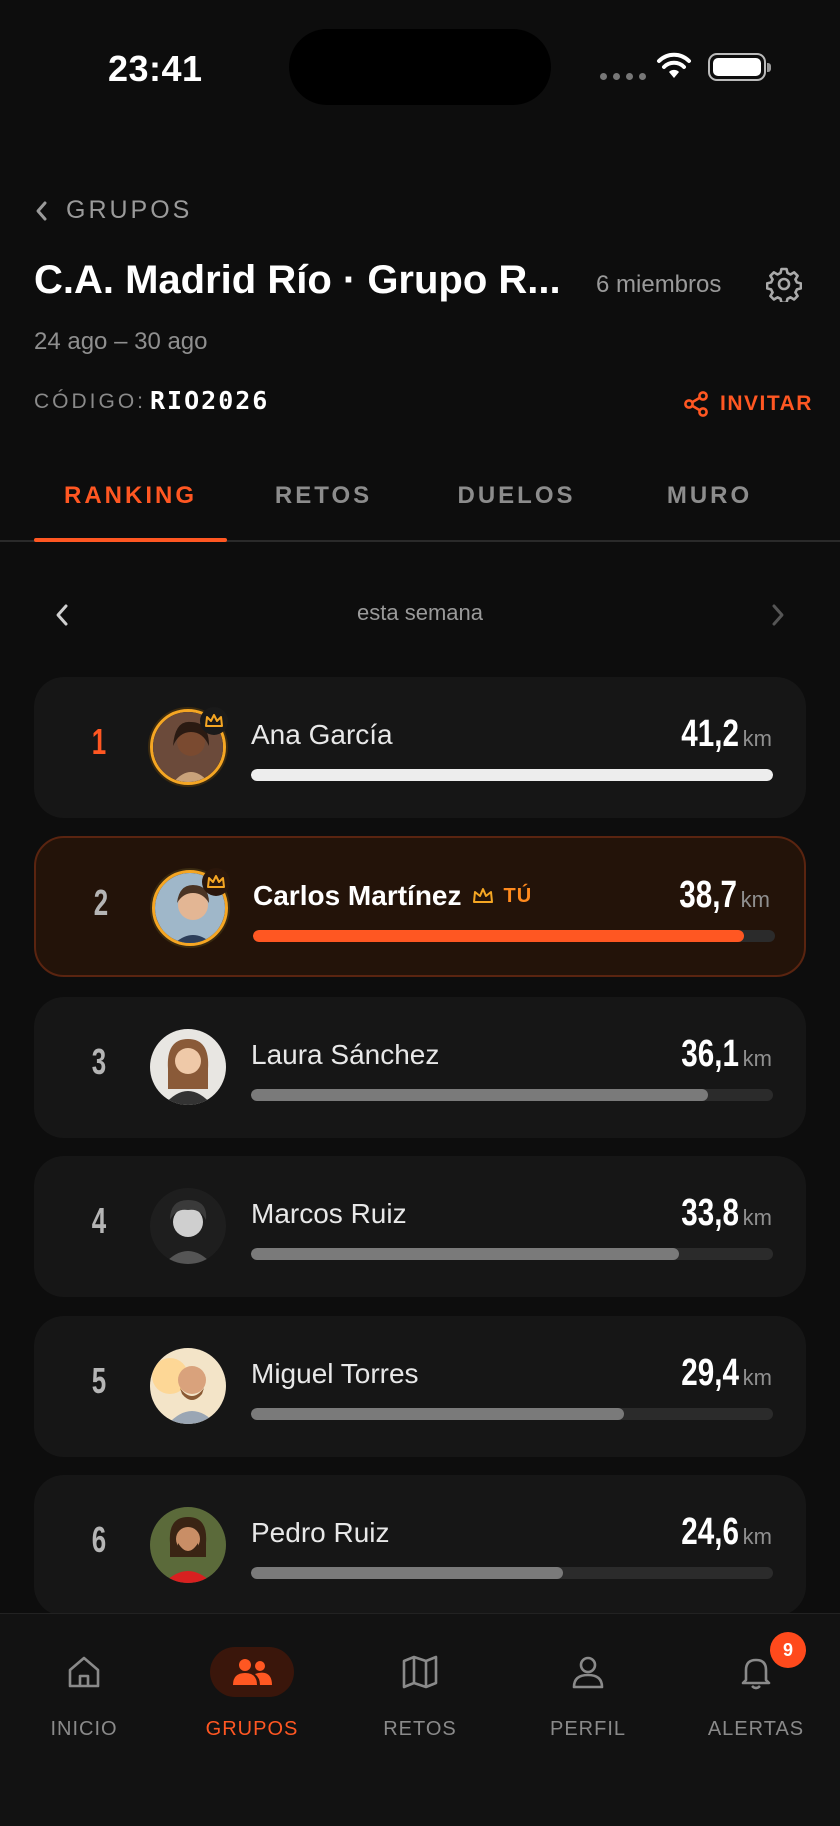 The width and height of the screenshot is (840, 1826). I want to click on runner-name: Pedro Ruiz, so click(320, 1533).